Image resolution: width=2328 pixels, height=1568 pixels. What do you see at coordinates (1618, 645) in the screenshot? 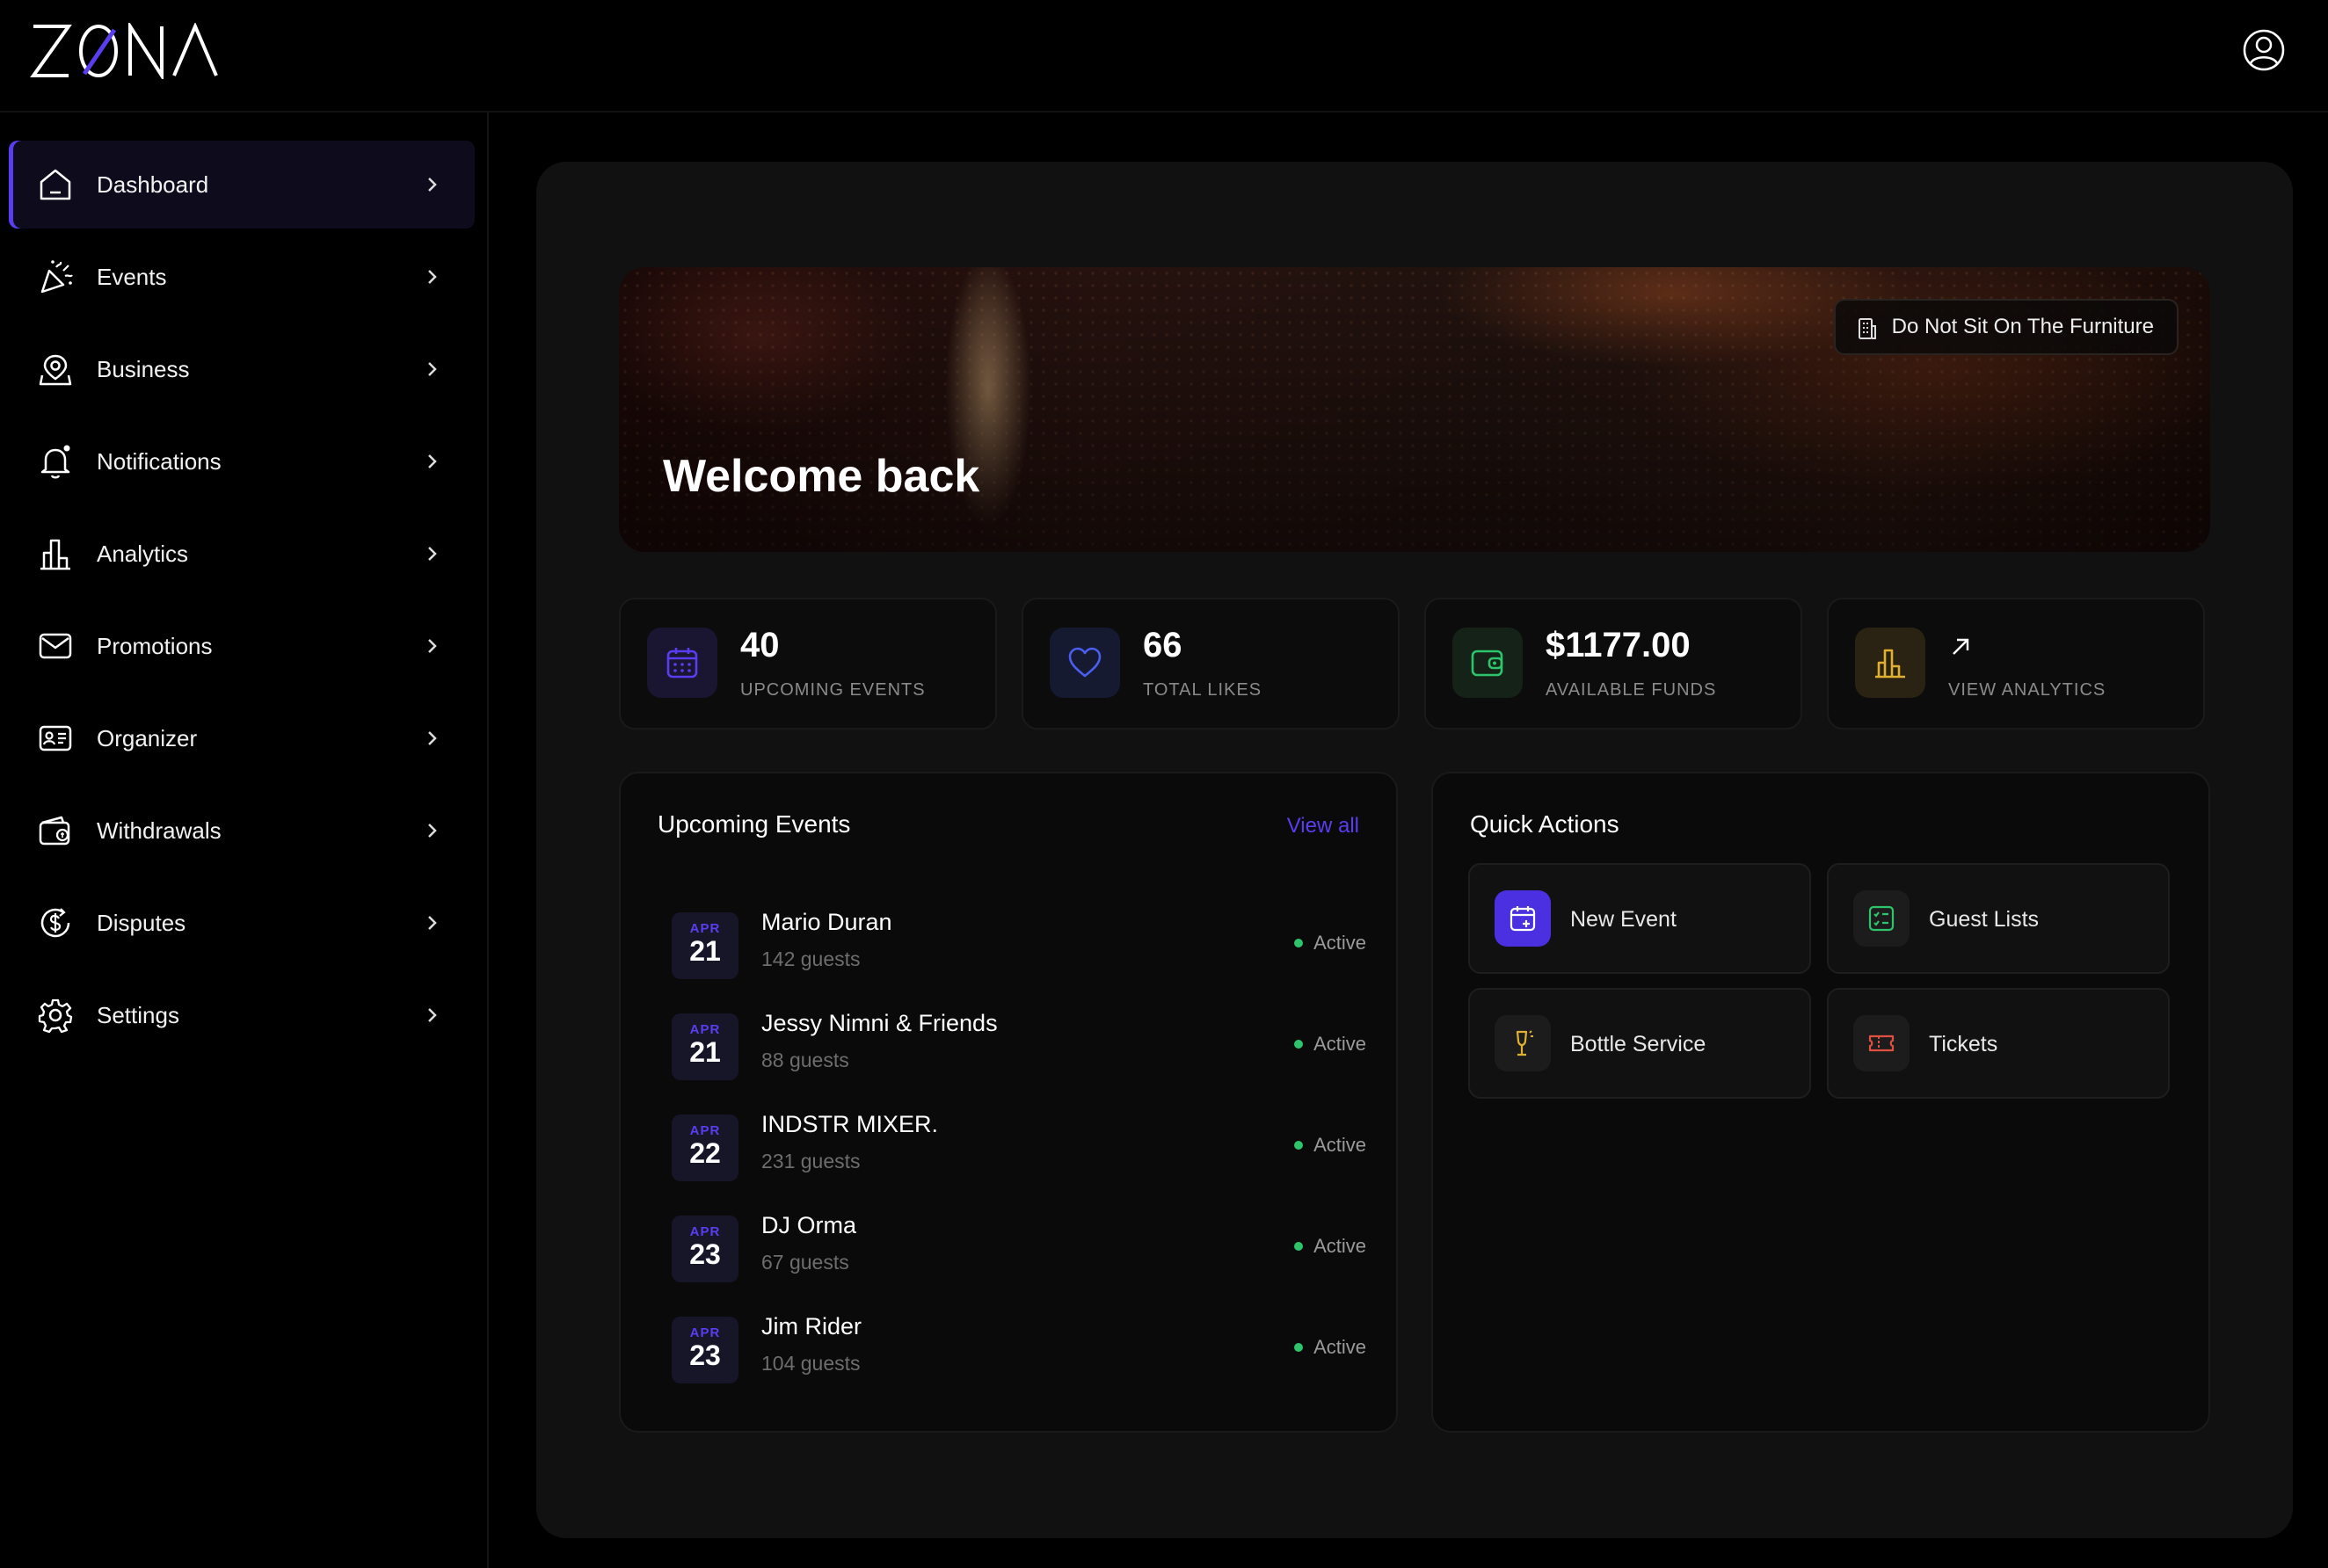
I see `stat-value: $1177.00` at bounding box center [1618, 645].